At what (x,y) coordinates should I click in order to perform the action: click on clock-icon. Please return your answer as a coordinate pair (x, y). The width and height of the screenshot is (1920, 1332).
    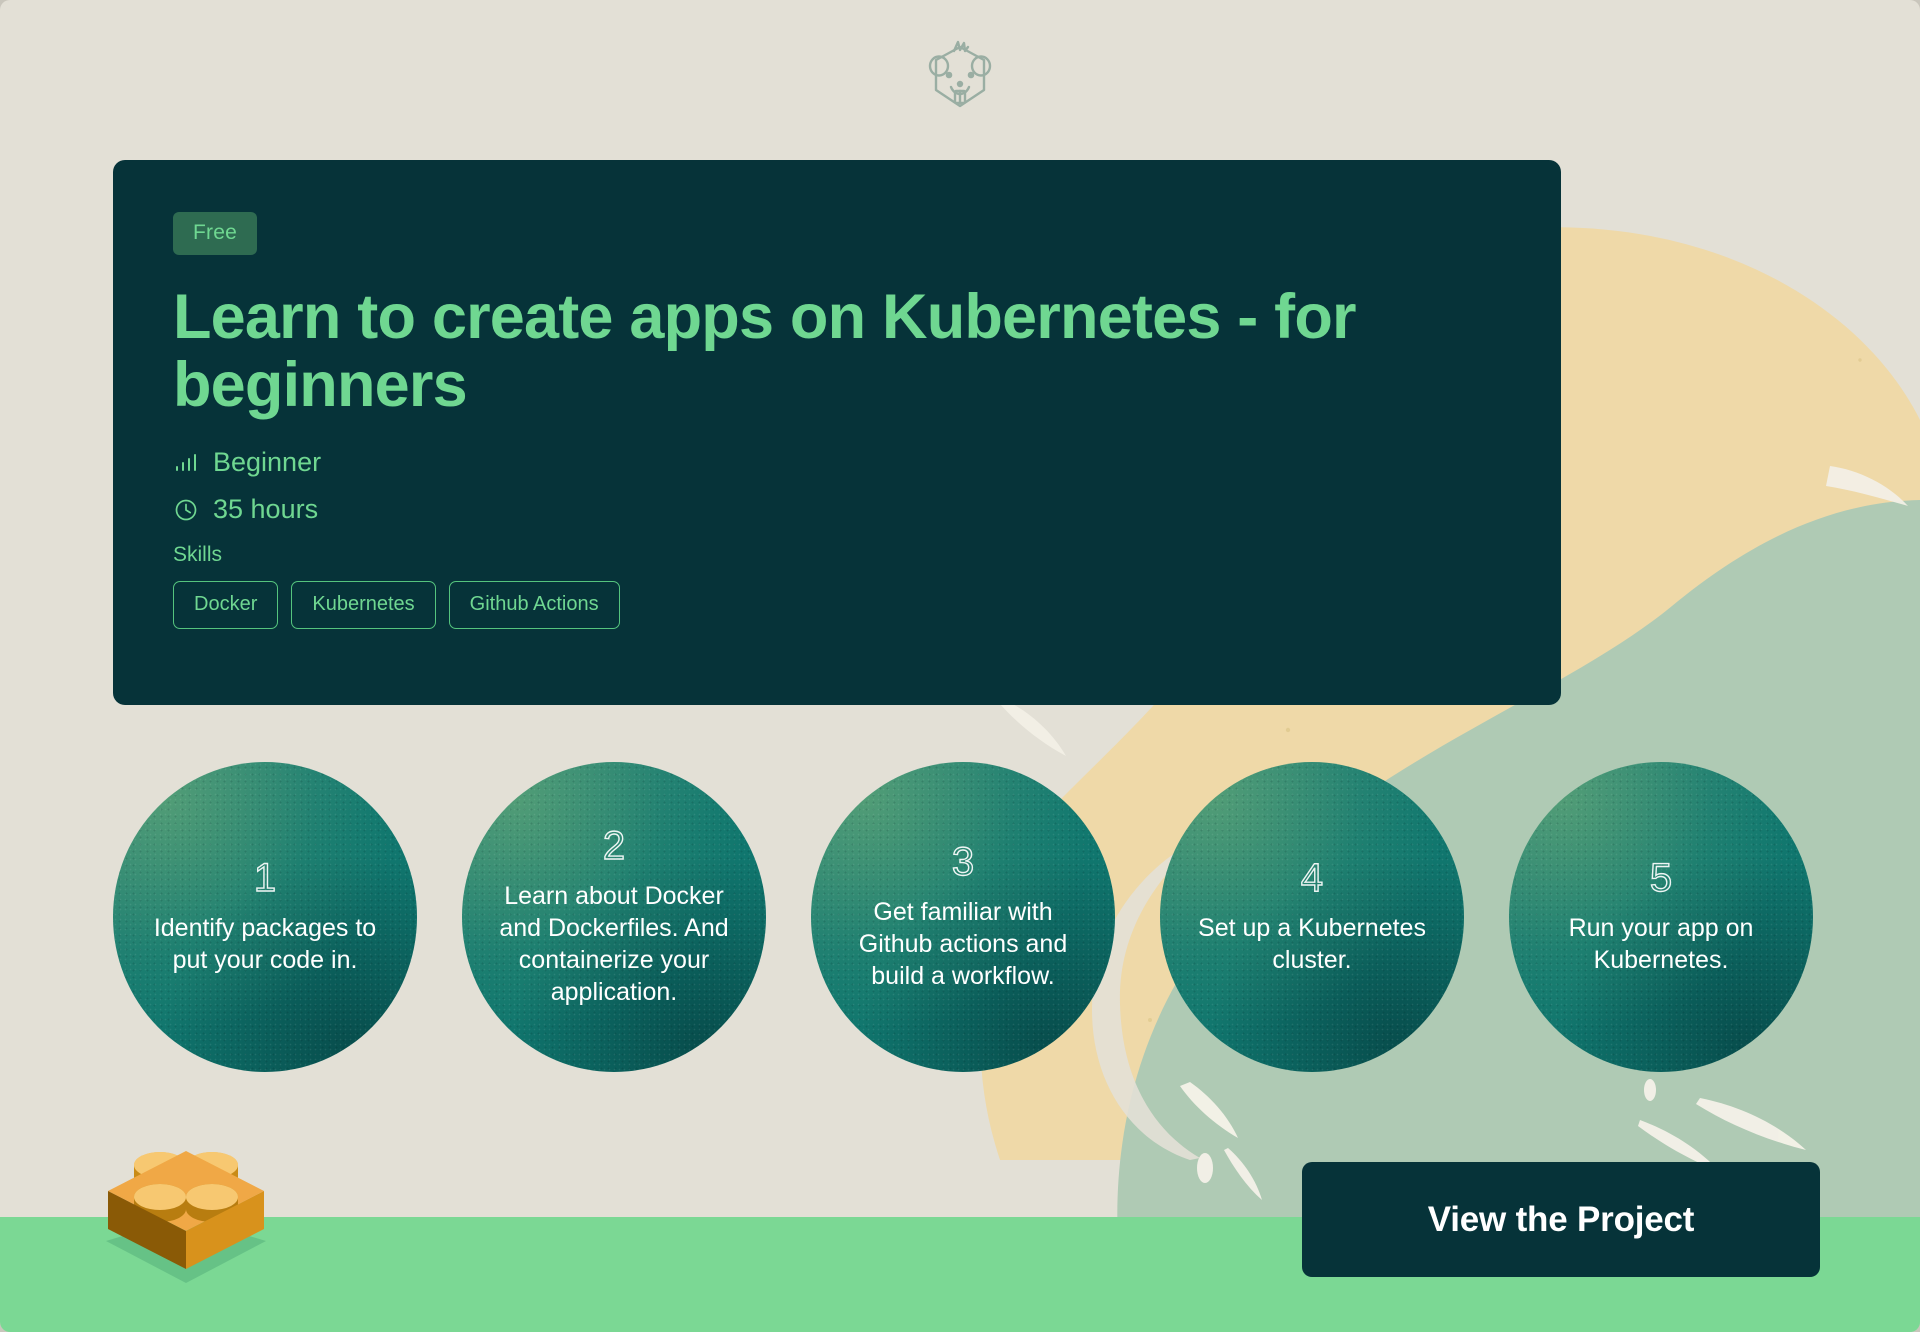
    Looking at the image, I should click on (186, 510).